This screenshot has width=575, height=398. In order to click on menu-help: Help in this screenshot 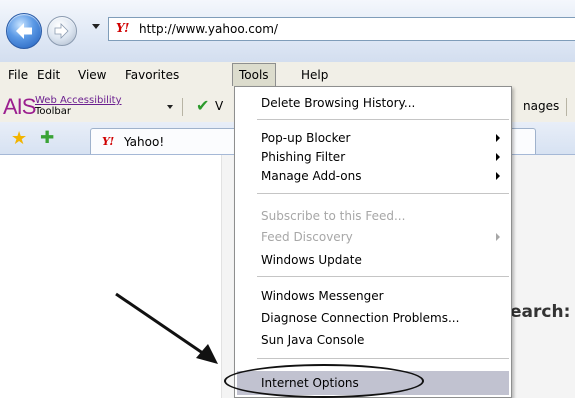, I will do `click(314, 75)`.